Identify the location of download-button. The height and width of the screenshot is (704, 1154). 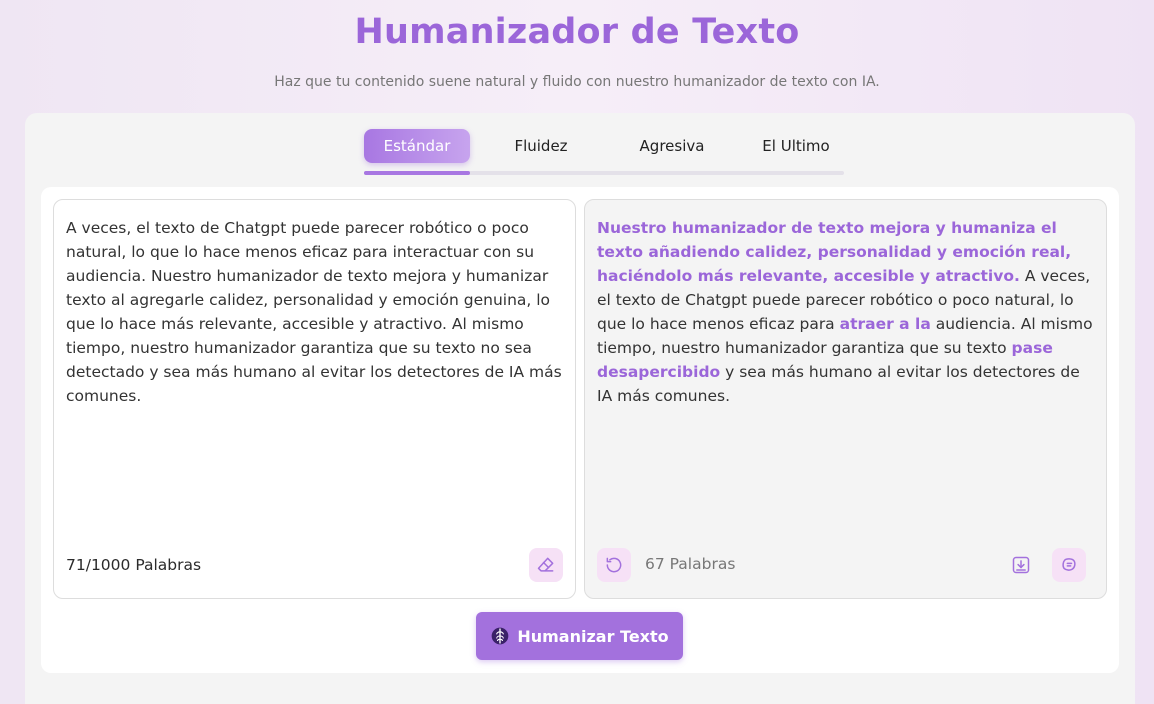
(1021, 565).